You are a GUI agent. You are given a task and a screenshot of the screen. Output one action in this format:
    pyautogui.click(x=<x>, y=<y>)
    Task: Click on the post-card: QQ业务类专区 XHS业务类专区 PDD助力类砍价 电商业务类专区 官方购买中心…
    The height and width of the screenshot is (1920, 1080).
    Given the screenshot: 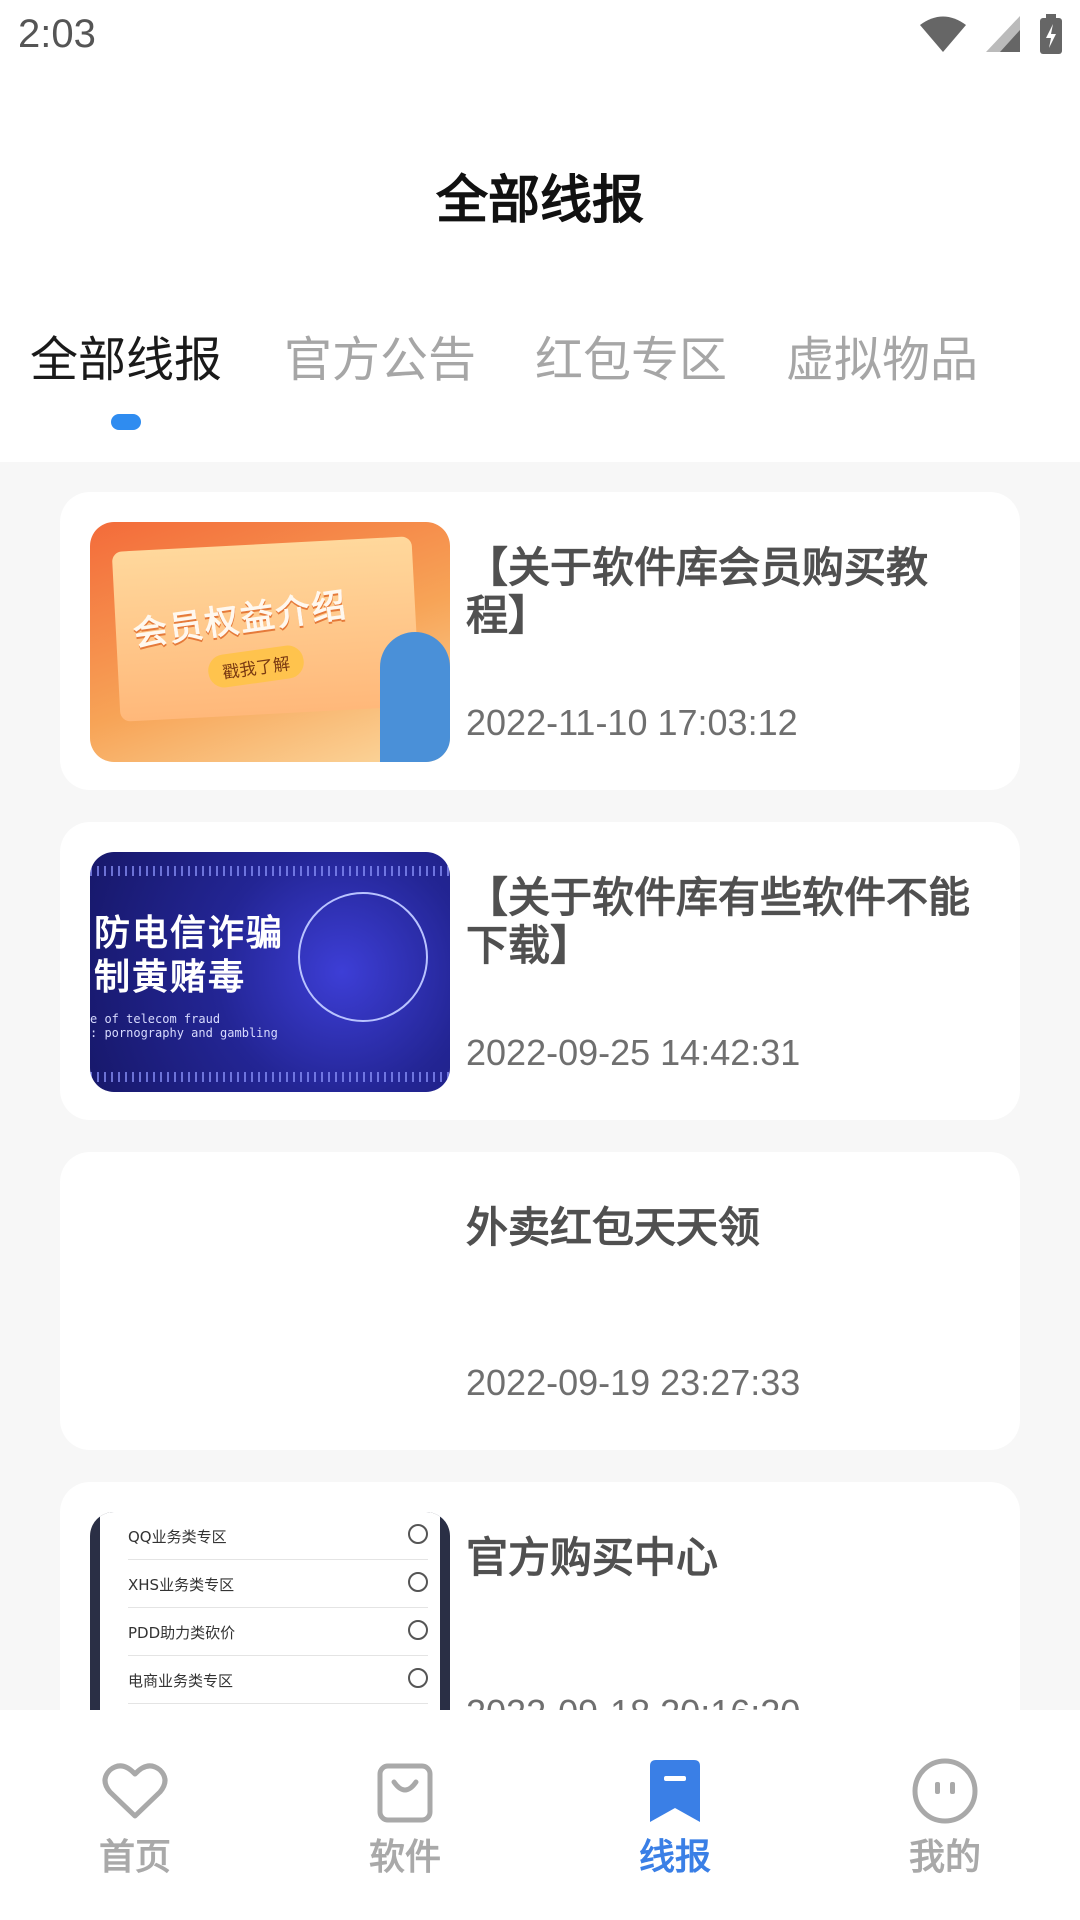 What is the action you would take?
    pyautogui.click(x=540, y=1596)
    